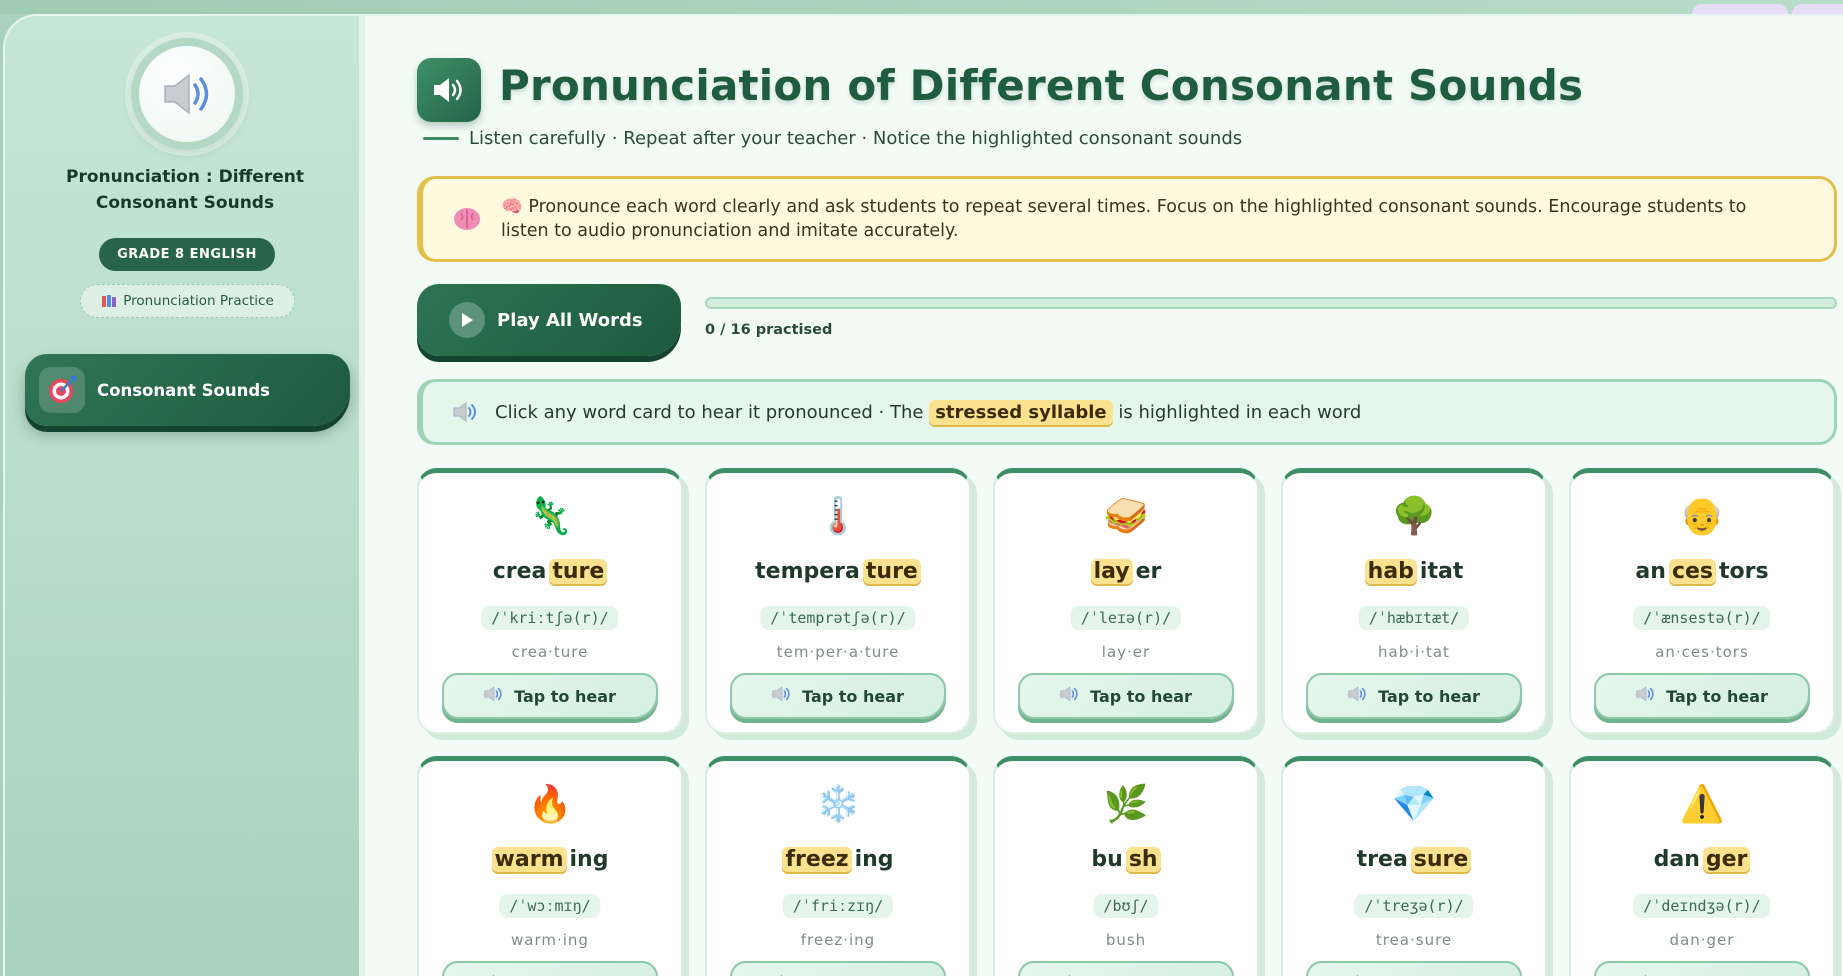  What do you see at coordinates (519, 571) in the screenshot?
I see `syllable: crea` at bounding box center [519, 571].